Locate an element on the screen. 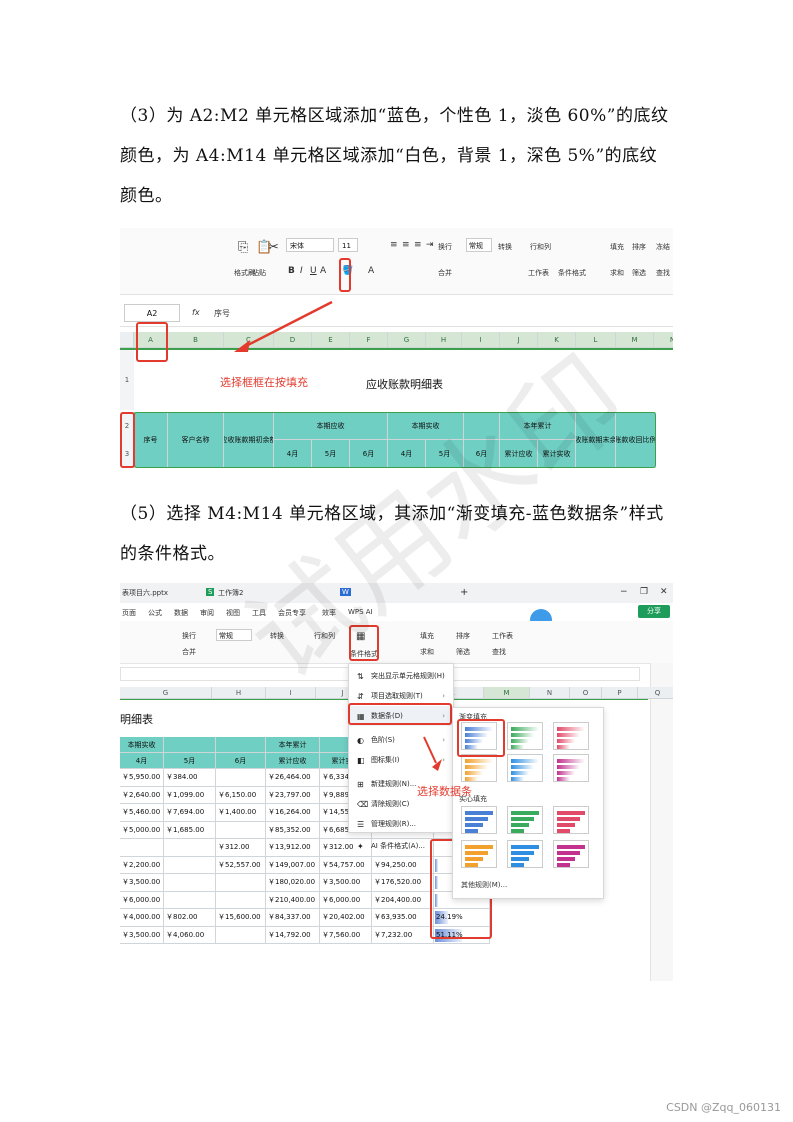 The width and height of the screenshot is (793, 1122). column-header-o: O is located at coordinates (586, 693).